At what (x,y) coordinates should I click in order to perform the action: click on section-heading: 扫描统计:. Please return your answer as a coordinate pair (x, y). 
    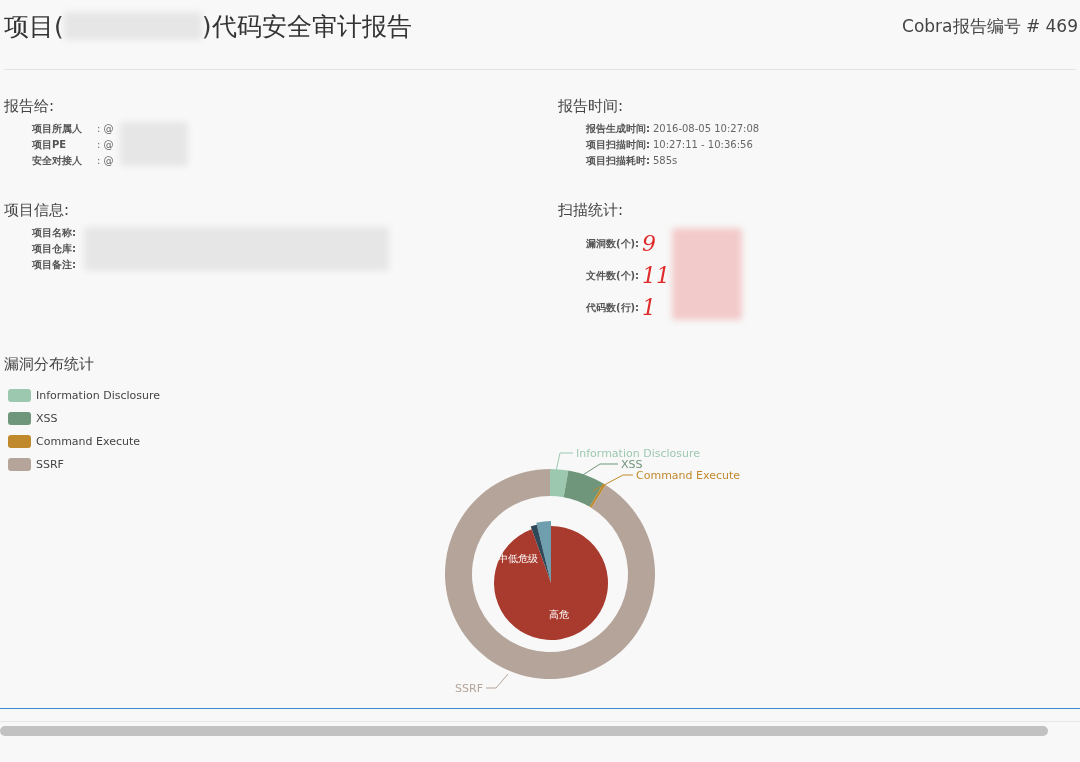
    Looking at the image, I should click on (590, 210).